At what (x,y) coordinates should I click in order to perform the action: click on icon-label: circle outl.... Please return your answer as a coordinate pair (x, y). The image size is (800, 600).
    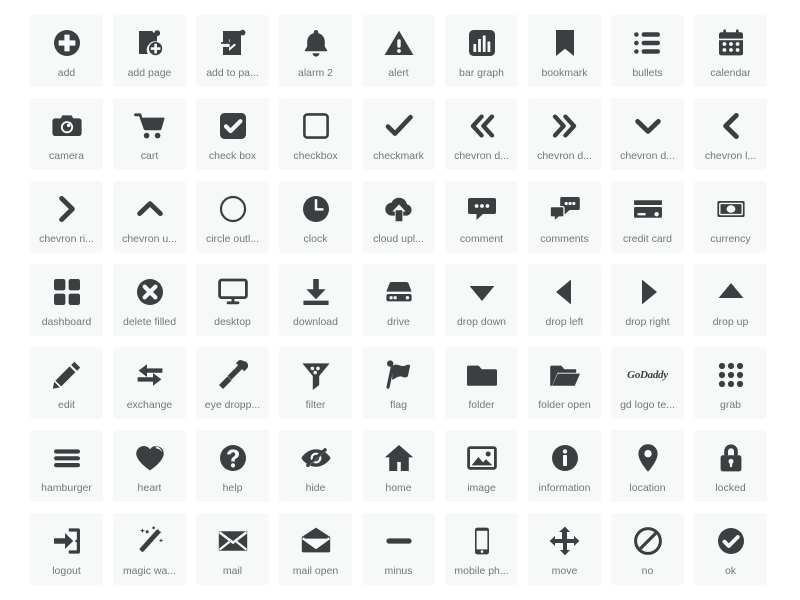
    Looking at the image, I should click on (232, 239).